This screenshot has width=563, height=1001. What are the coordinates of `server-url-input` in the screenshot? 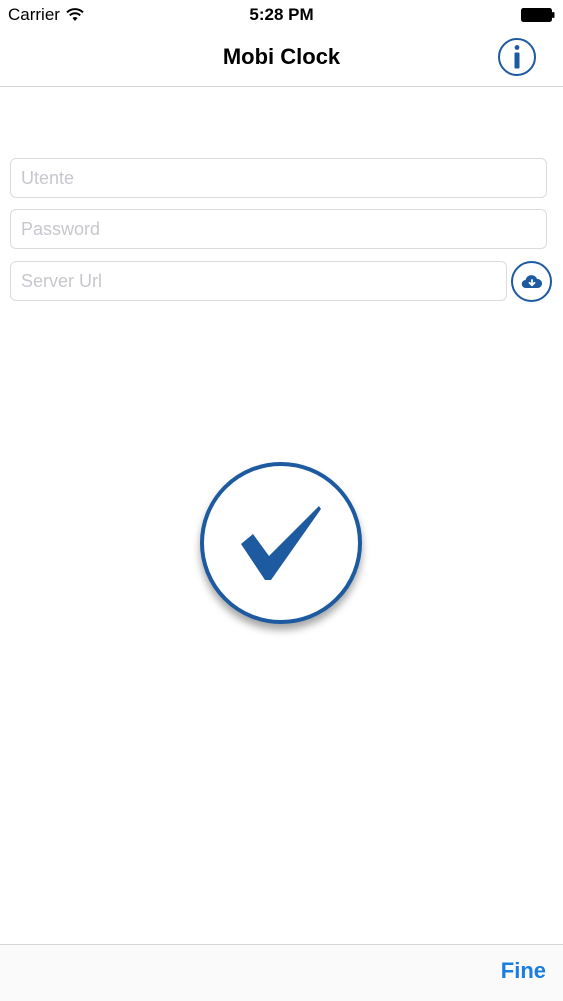 It's located at (258, 281).